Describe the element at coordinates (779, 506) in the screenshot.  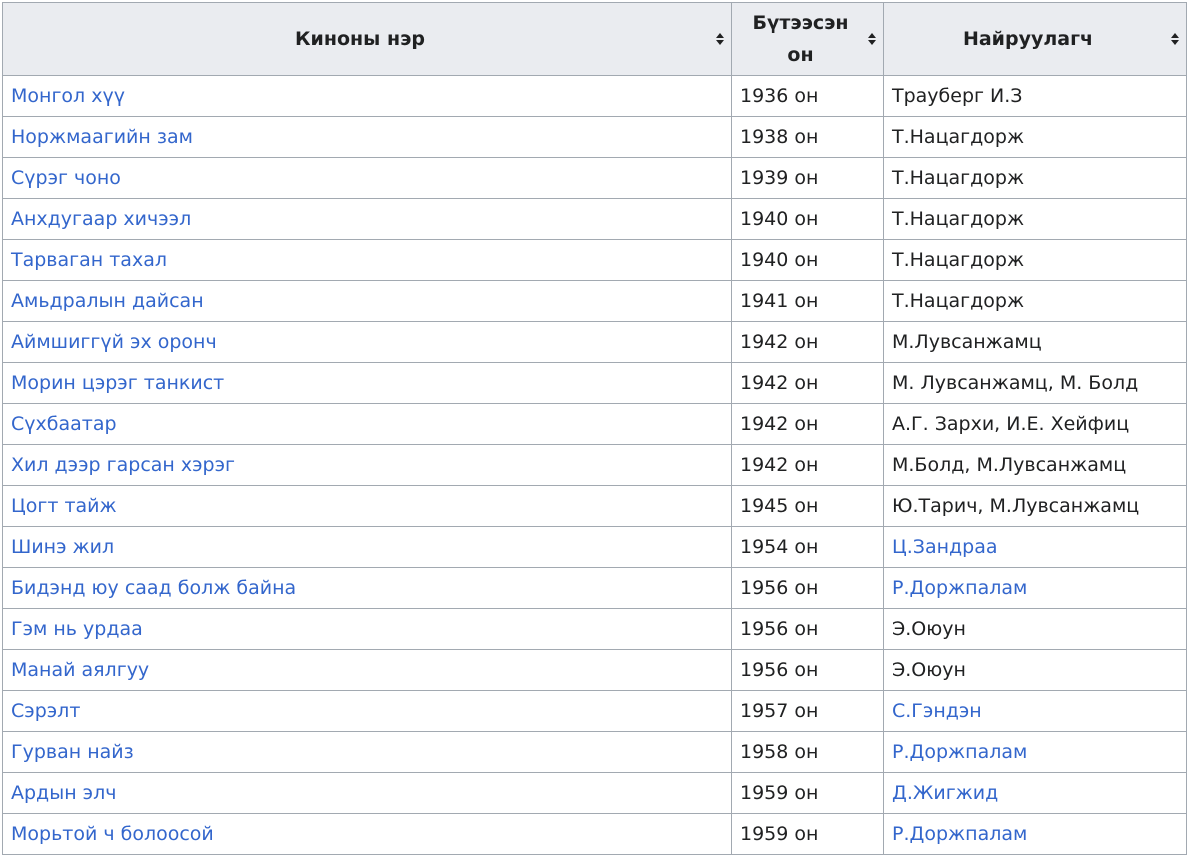
I see `film-year-text: 1945 он` at that location.